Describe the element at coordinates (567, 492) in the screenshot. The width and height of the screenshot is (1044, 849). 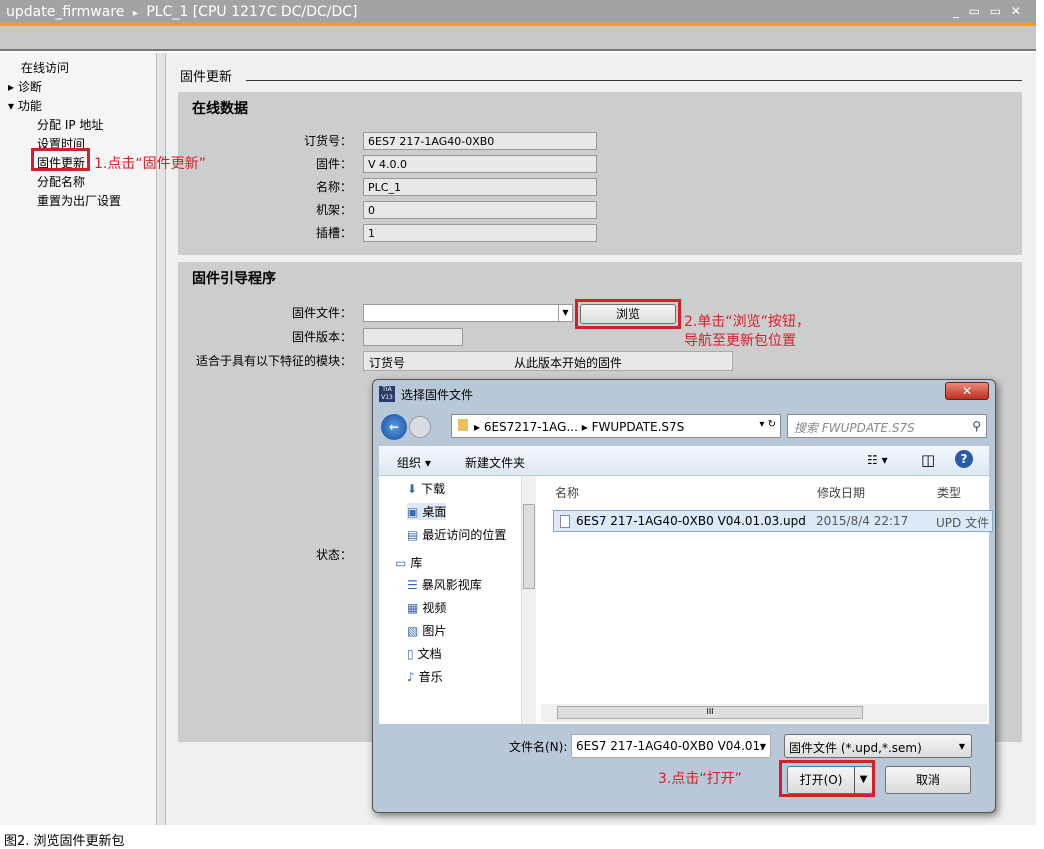
I see `column-name: 名称` at that location.